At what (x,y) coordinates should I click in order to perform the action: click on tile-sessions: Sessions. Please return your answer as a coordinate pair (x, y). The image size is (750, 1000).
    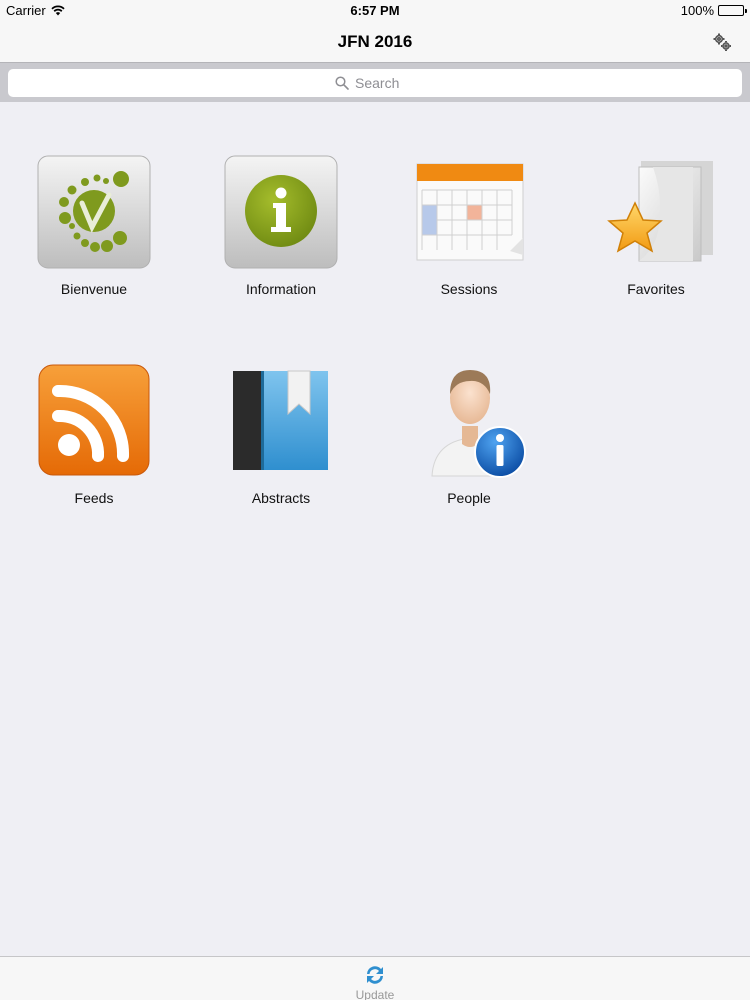
    Looking at the image, I should click on (469, 240).